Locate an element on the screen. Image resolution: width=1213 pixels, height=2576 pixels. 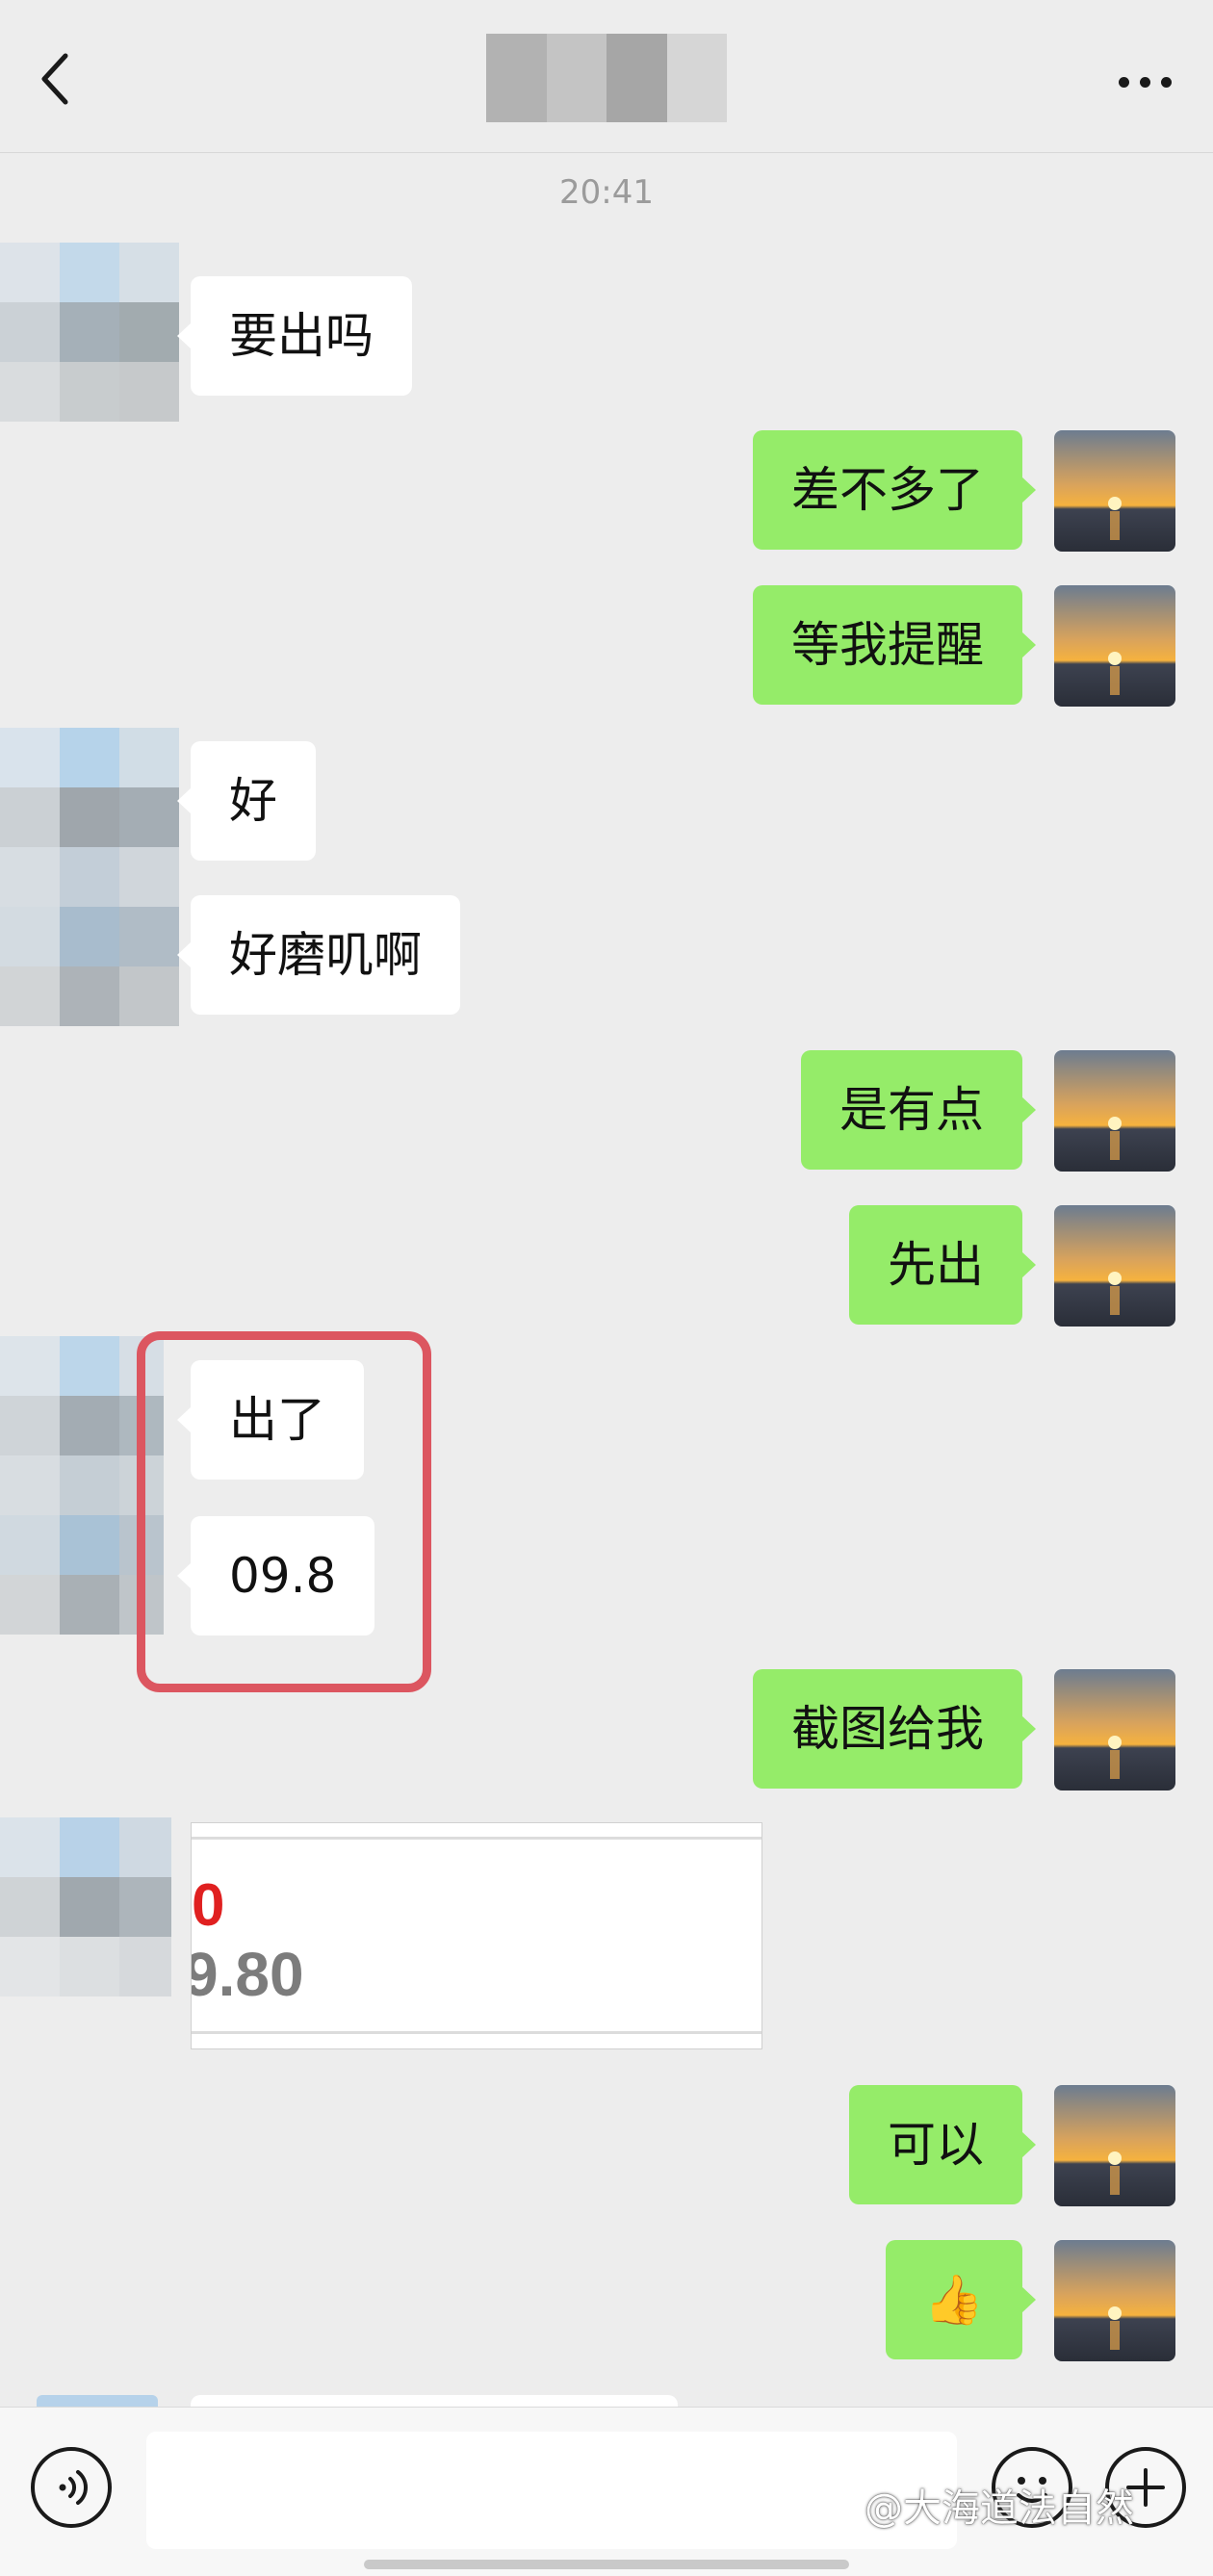
message-bubble-me: 👍 is located at coordinates (961, 2299).